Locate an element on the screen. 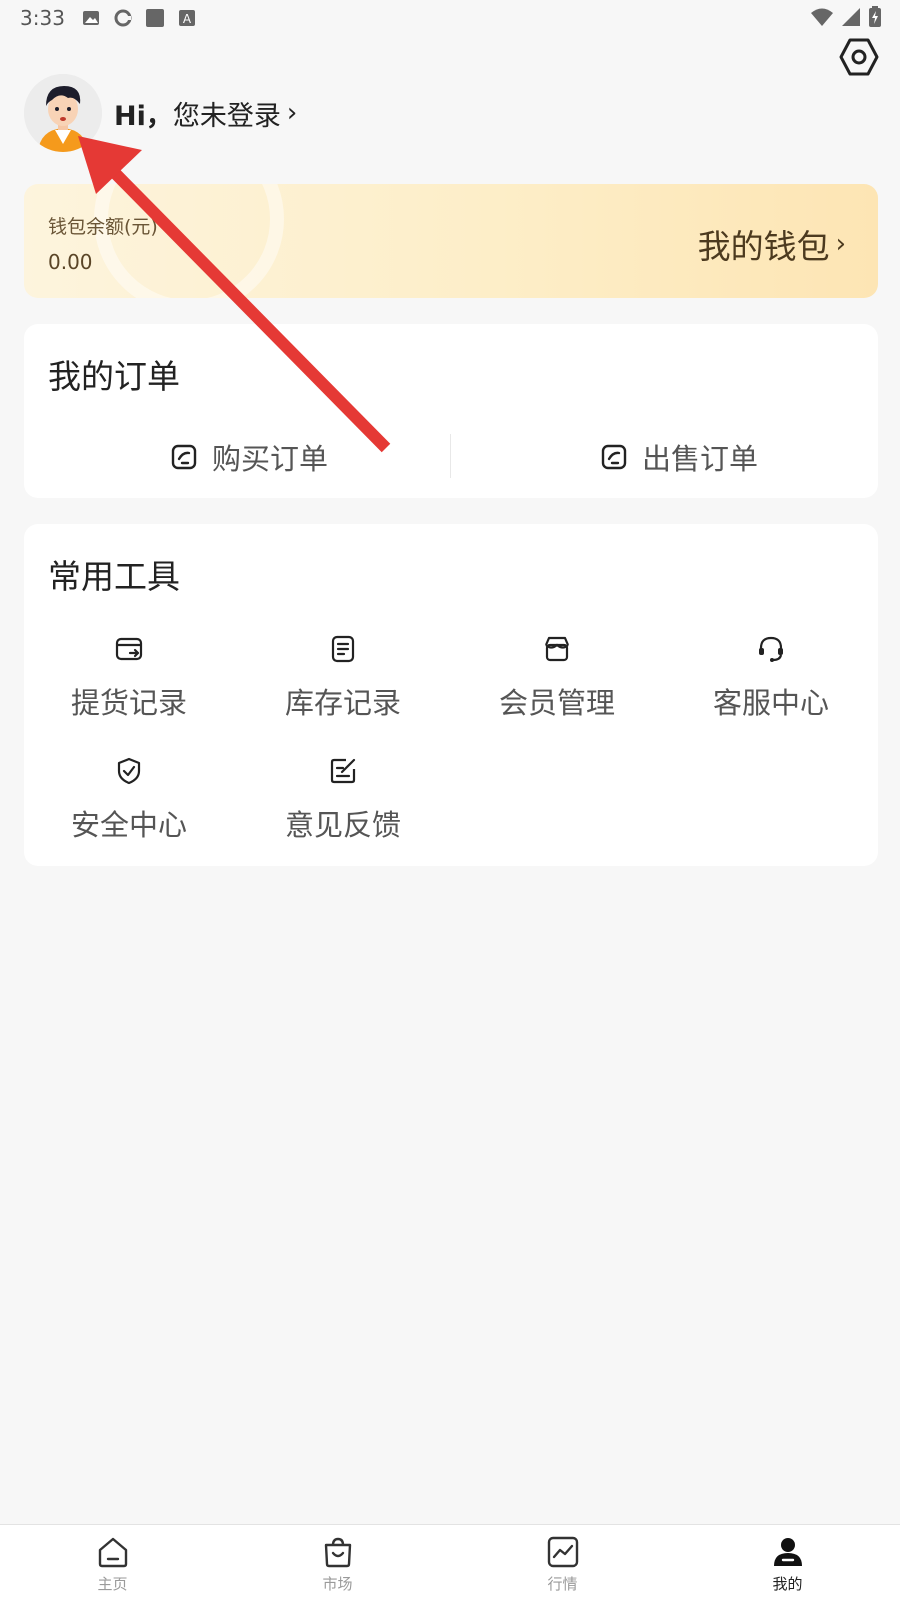 The height and width of the screenshot is (1600, 900). orders-divider is located at coordinates (450, 456).